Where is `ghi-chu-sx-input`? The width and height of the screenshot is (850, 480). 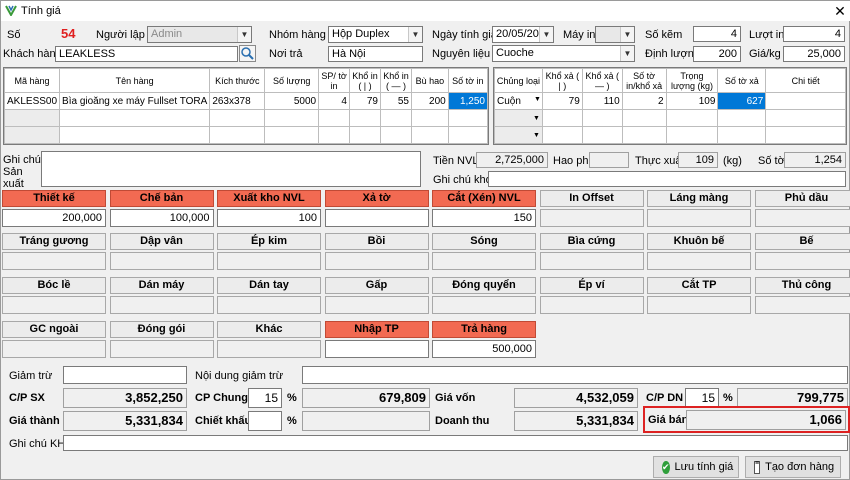 ghi-chu-sx-input is located at coordinates (231, 169).